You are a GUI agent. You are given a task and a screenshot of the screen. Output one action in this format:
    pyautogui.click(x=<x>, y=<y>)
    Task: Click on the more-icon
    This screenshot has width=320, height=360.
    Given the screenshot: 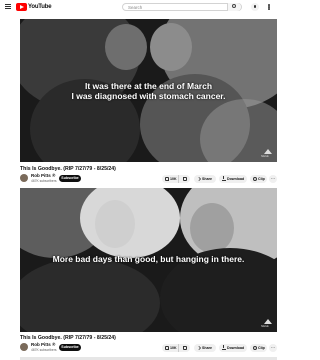 What is the action you would take?
    pyautogui.click(x=269, y=7)
    